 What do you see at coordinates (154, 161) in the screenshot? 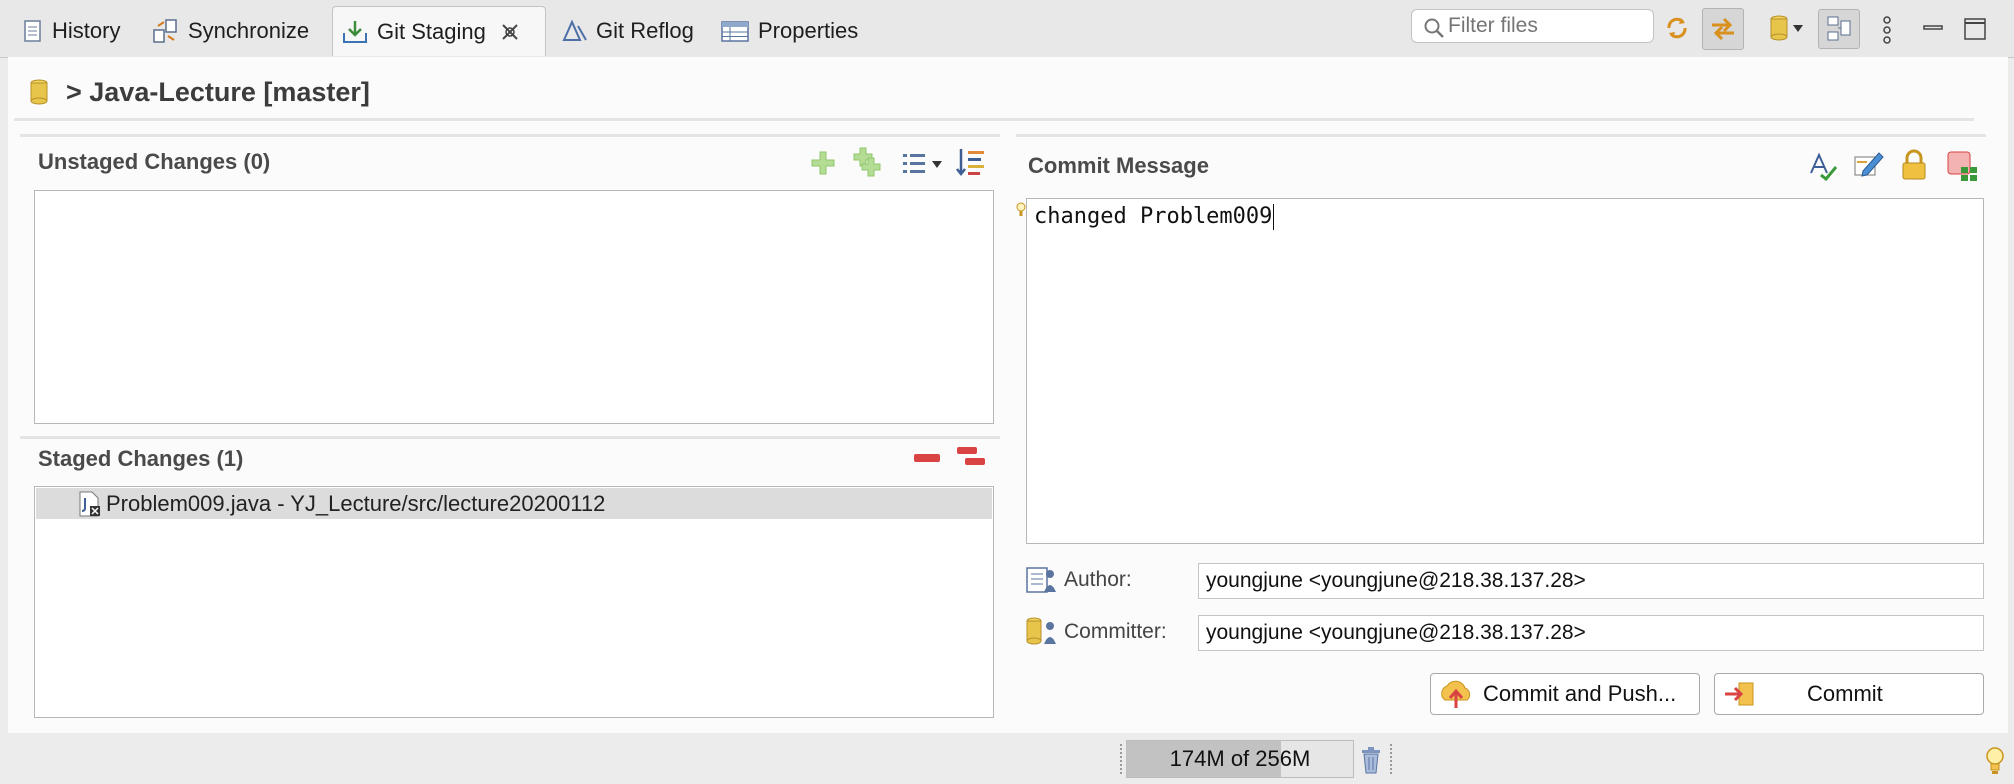
I see `unstaged-changes-title: Unstaged Changes (0)` at bounding box center [154, 161].